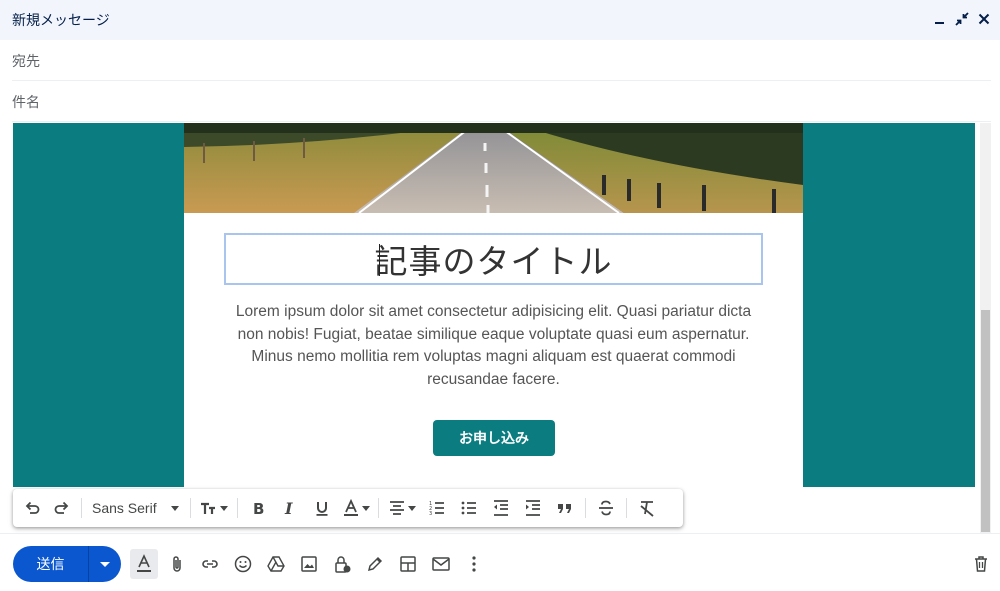  What do you see at coordinates (501, 508) in the screenshot?
I see `indent-less-icon` at bounding box center [501, 508].